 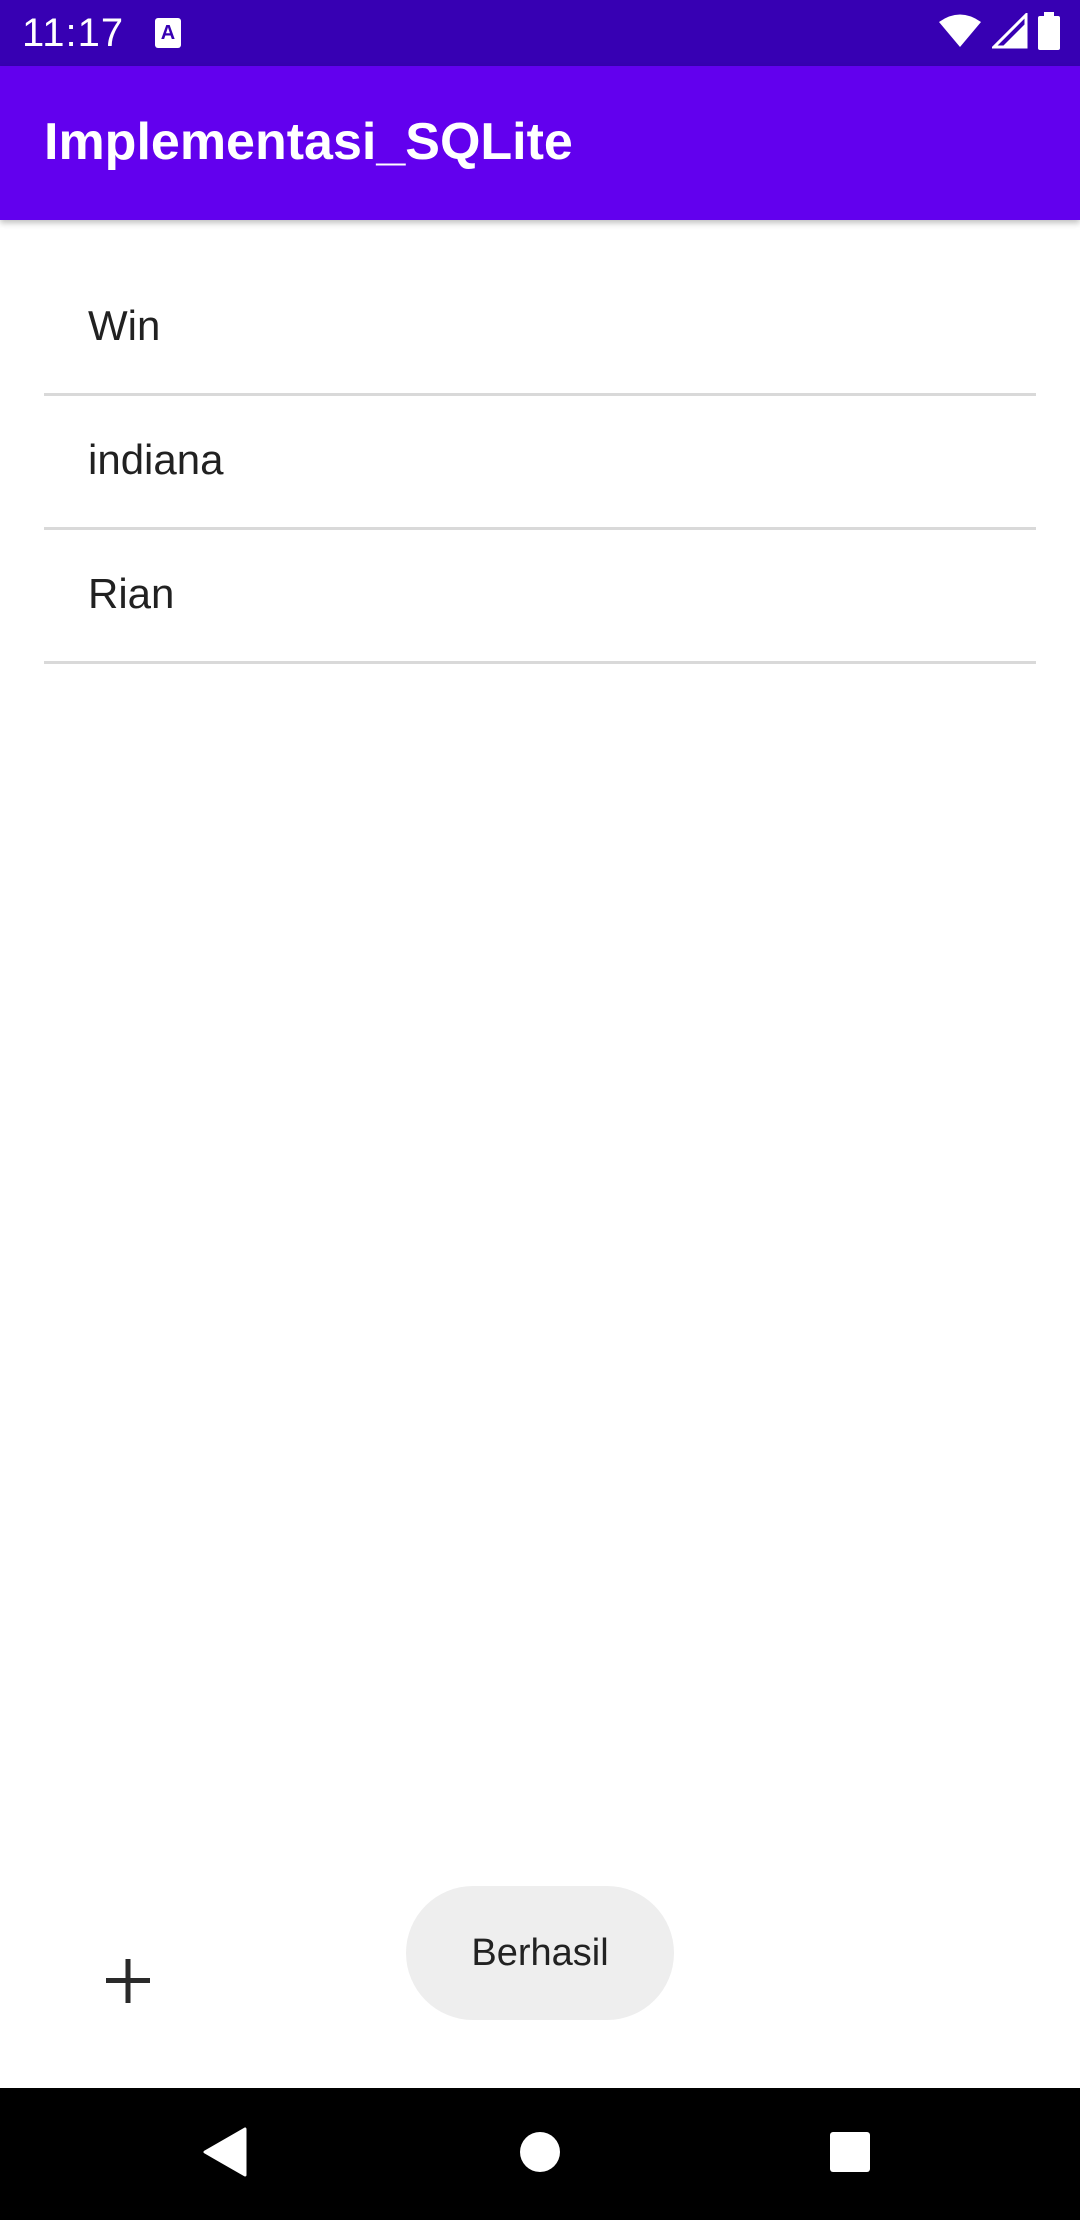 I want to click on home-button, so click(x=540, y=2154).